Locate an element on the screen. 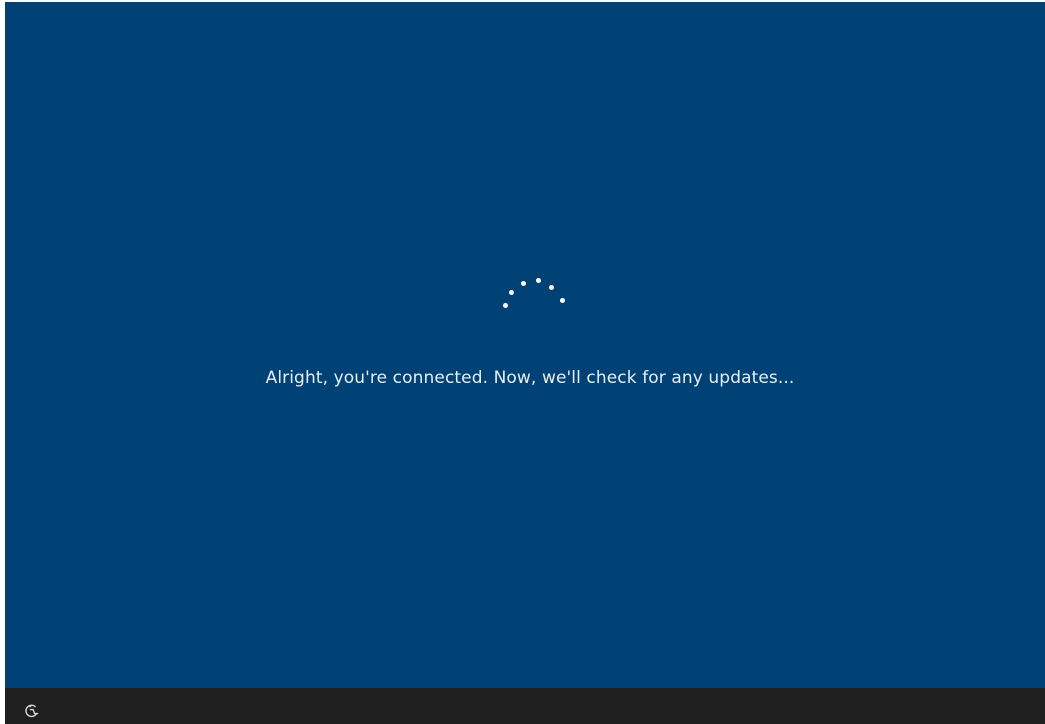 The height and width of the screenshot is (724, 1045). ease-of-access-icon is located at coordinates (32, 711).